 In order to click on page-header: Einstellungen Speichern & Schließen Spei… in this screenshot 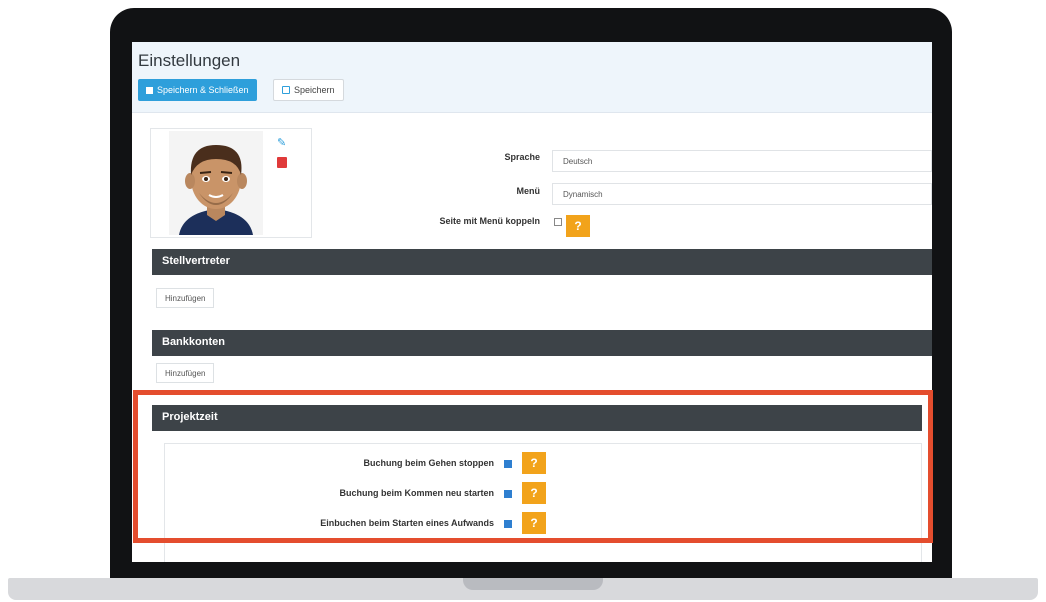, I will do `click(532, 77)`.